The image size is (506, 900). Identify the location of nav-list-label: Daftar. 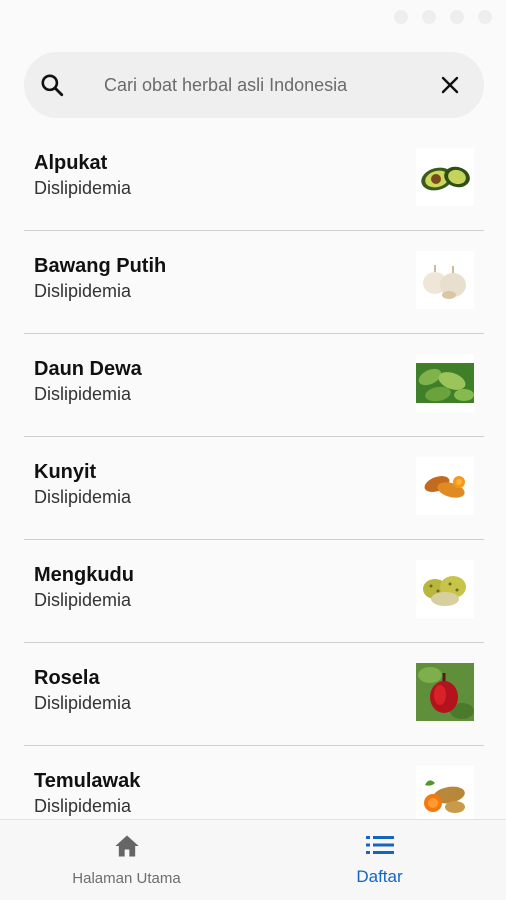
(379, 876).